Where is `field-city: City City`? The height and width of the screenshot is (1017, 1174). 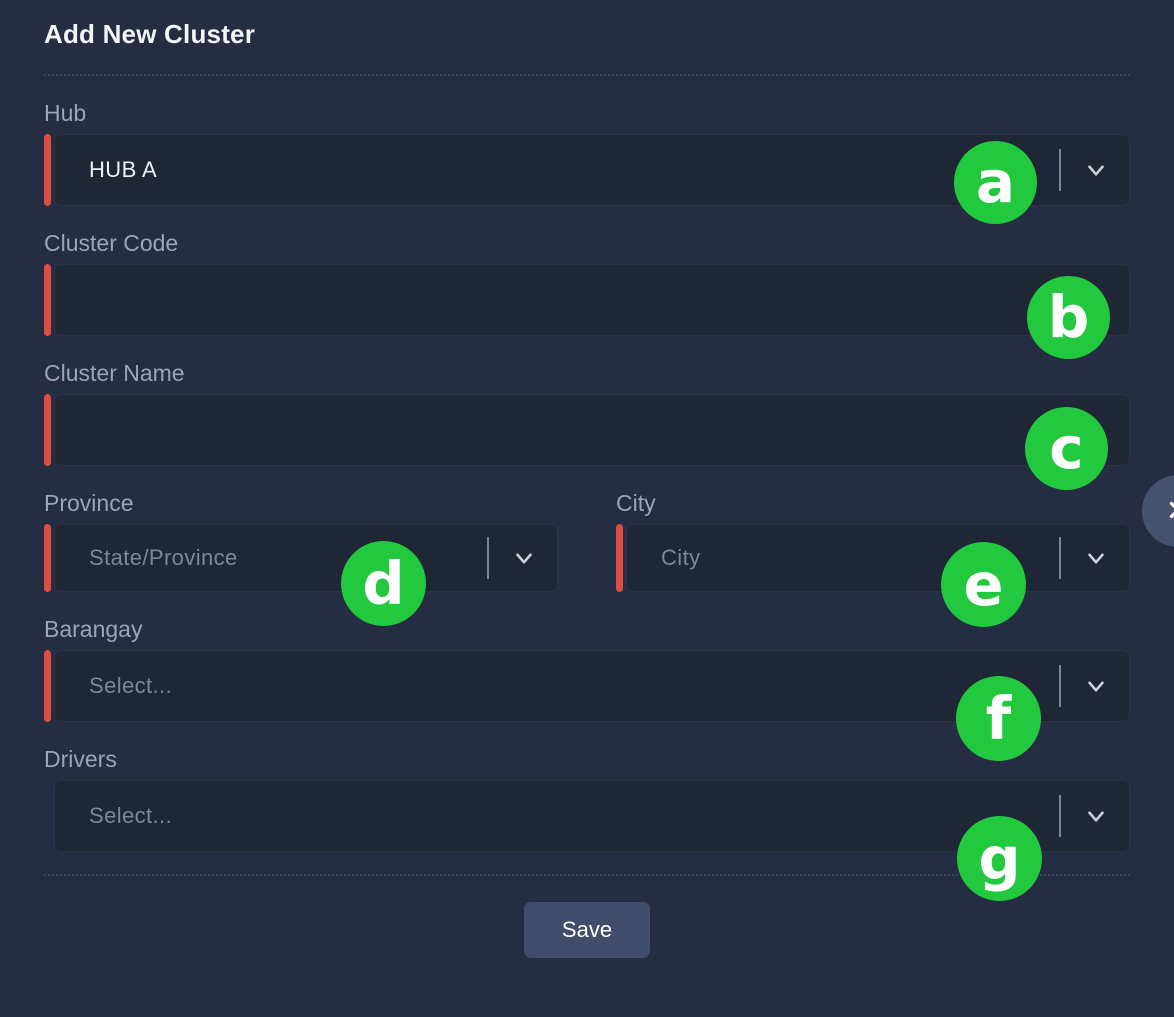
field-city: City City is located at coordinates (873, 540).